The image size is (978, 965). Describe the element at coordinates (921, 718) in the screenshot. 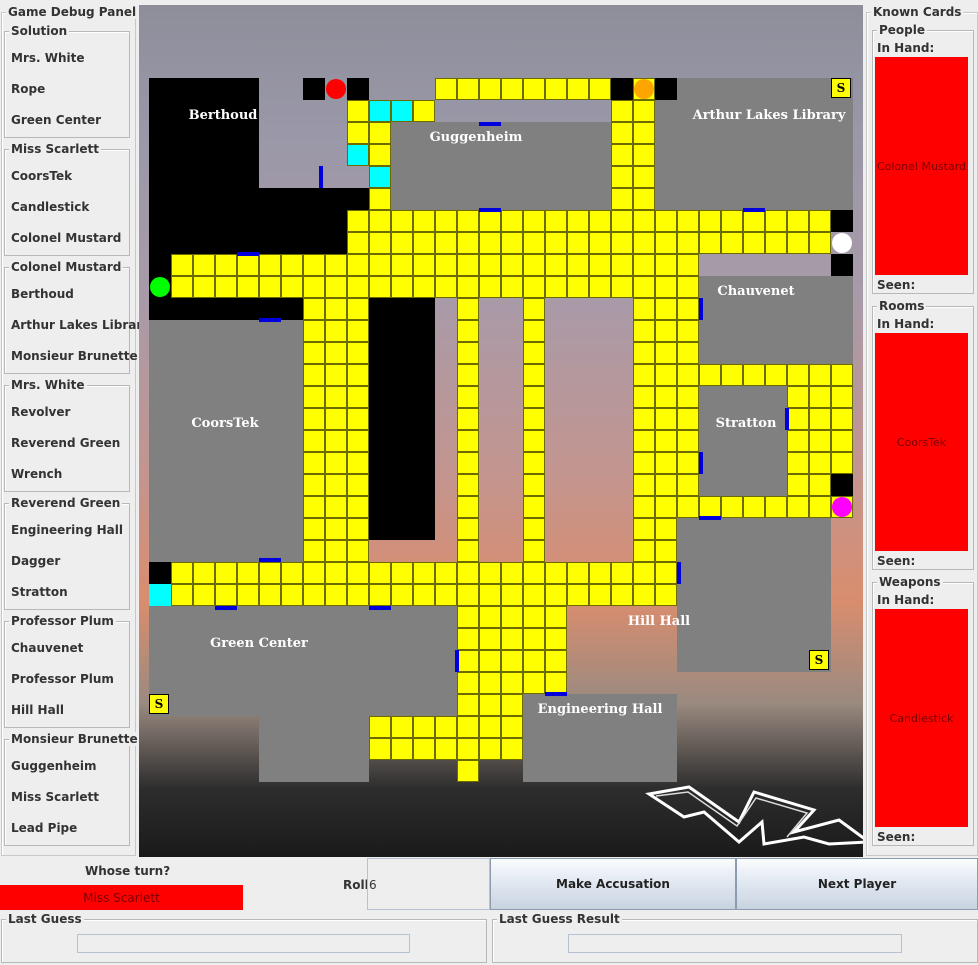

I see `weapons-card: Candlestick` at that location.